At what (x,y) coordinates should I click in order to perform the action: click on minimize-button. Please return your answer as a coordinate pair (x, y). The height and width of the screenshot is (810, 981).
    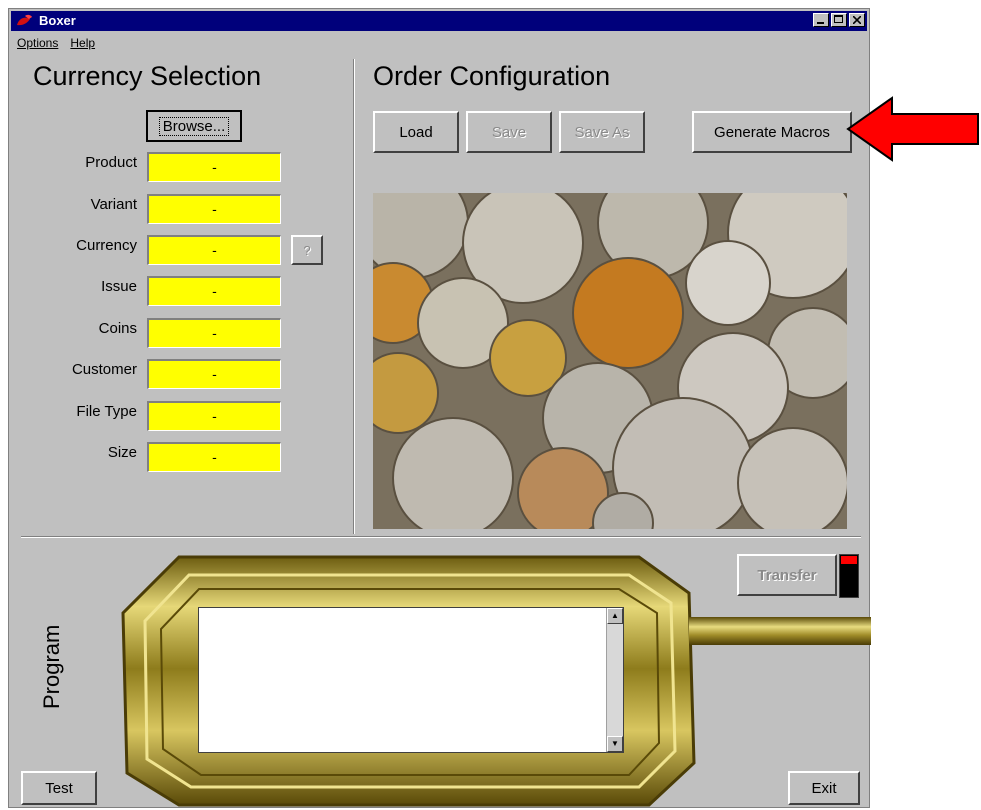
    Looking at the image, I should click on (821, 20).